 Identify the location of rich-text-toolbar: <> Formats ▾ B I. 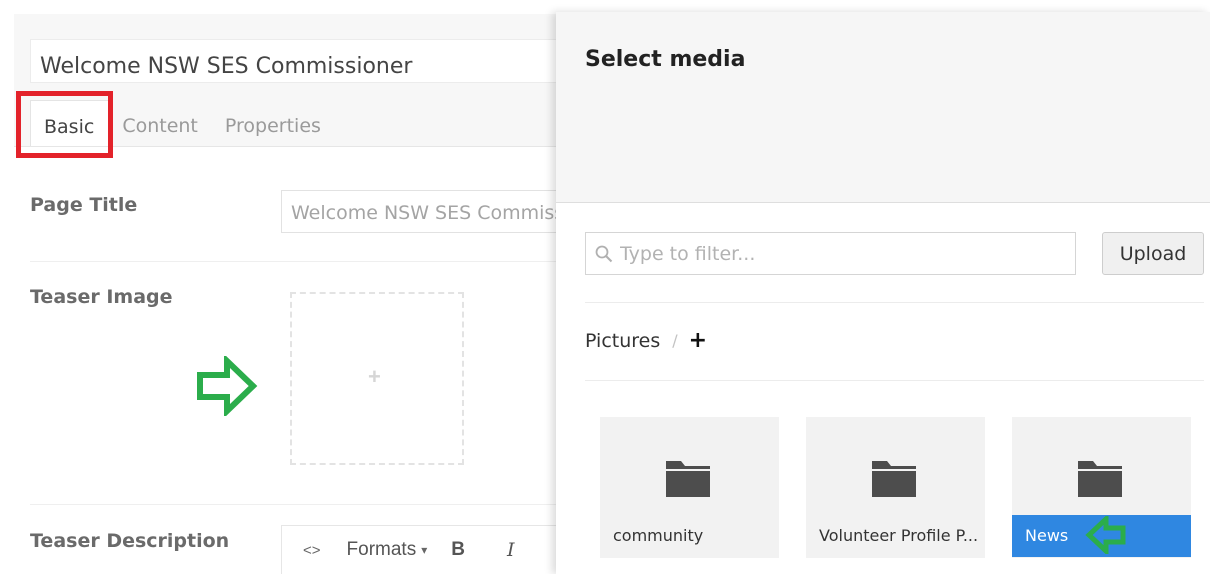
(428, 549).